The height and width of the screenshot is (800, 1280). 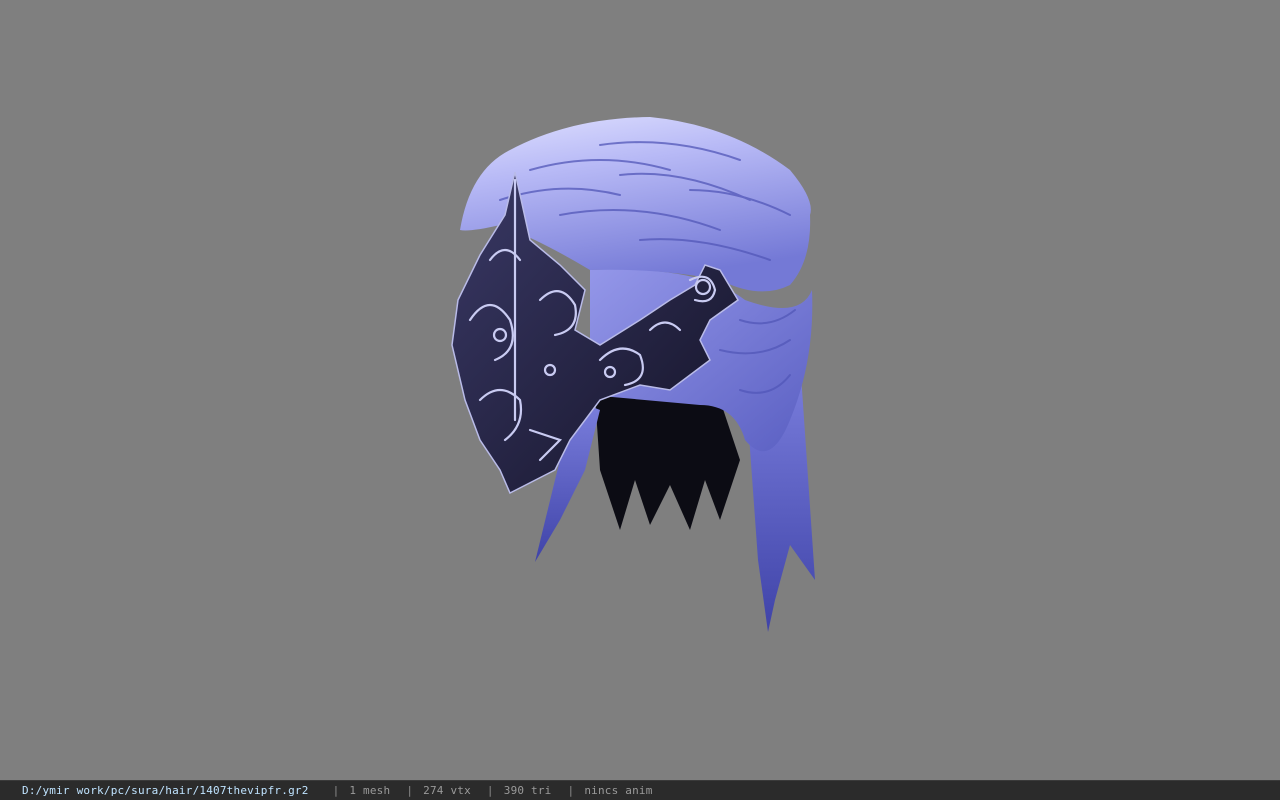 What do you see at coordinates (370, 790) in the screenshot?
I see `mesh-count: 1 mesh` at bounding box center [370, 790].